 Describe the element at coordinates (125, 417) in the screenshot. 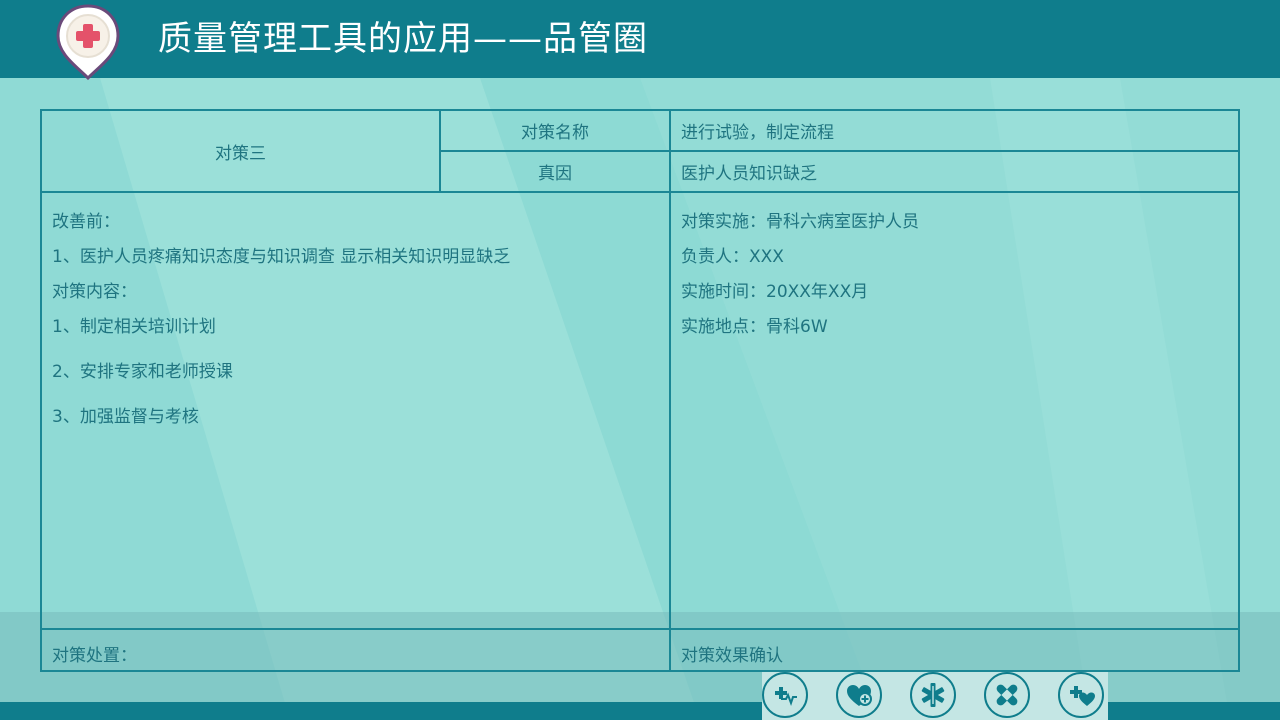

I see `content-item: 3、加强监督与考核` at that location.